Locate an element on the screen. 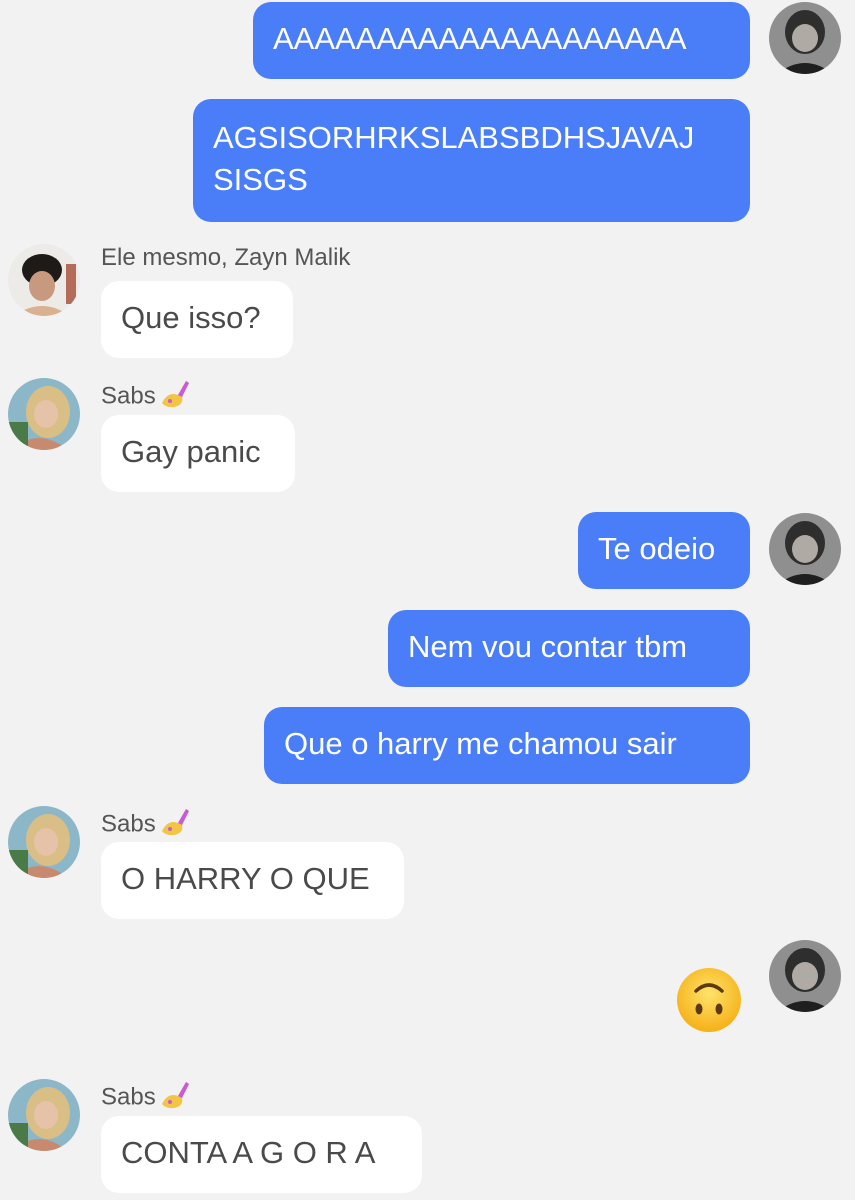  message-text: O HARRY O QUE is located at coordinates (245, 878).